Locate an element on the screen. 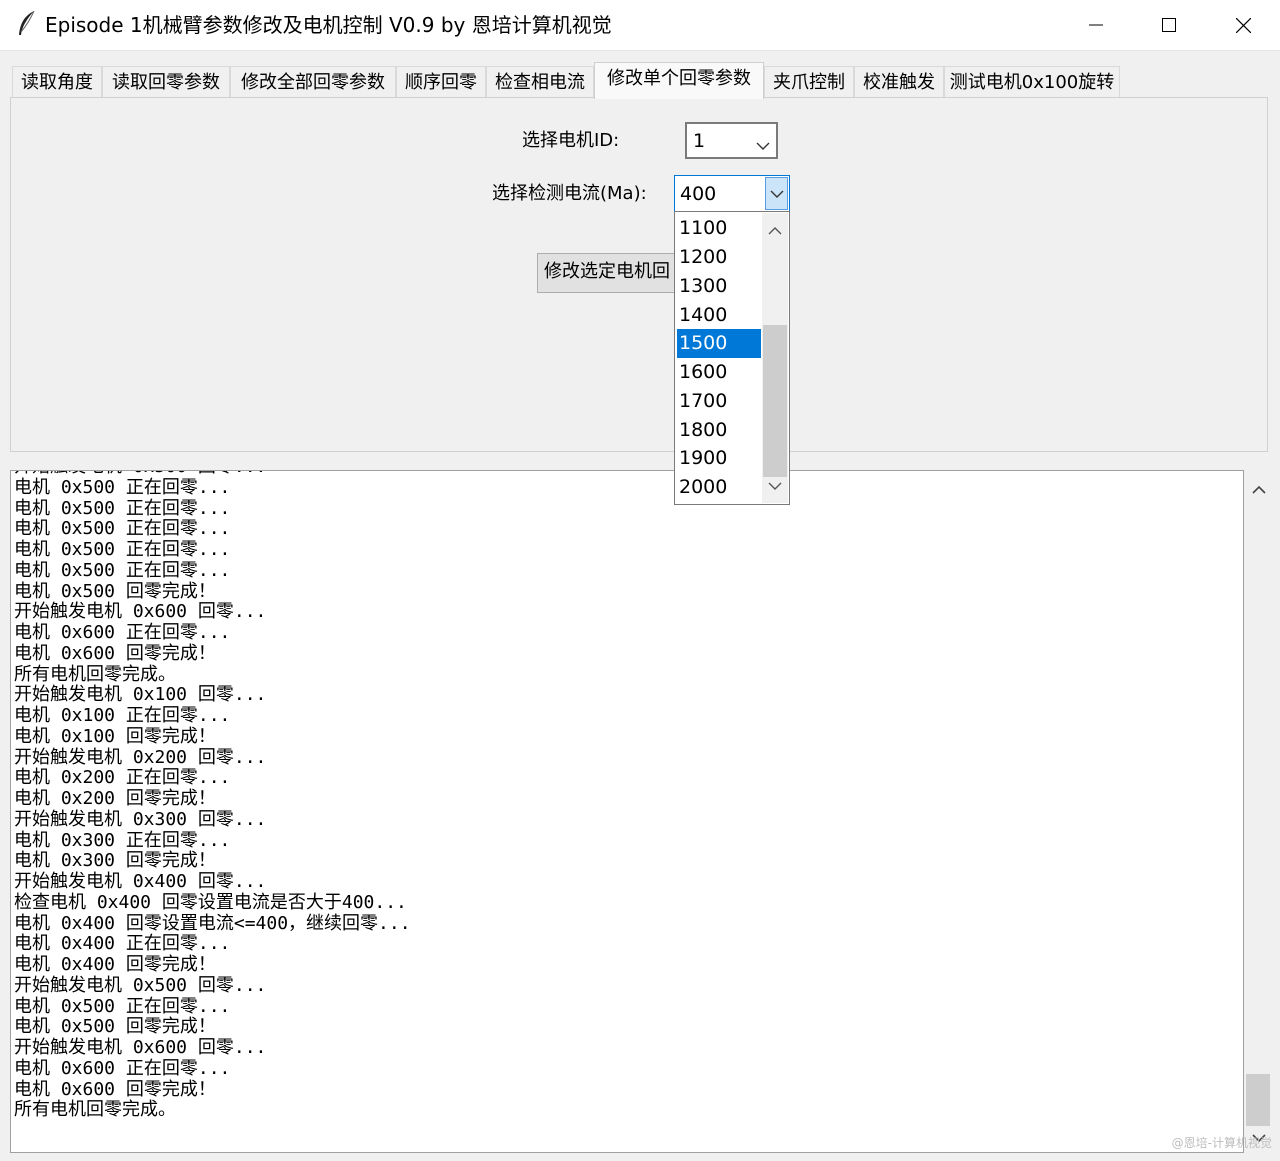 This screenshot has width=1280, height=1161. tab-modify-single-homing: 修改单个回零参数 is located at coordinates (679, 80).